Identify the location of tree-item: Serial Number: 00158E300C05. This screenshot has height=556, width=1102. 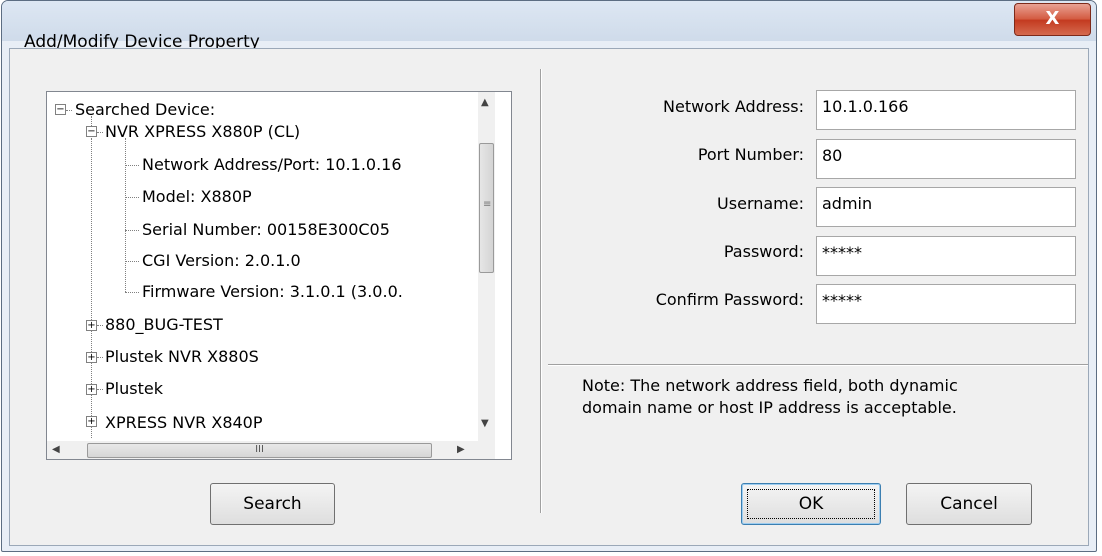
(266, 230).